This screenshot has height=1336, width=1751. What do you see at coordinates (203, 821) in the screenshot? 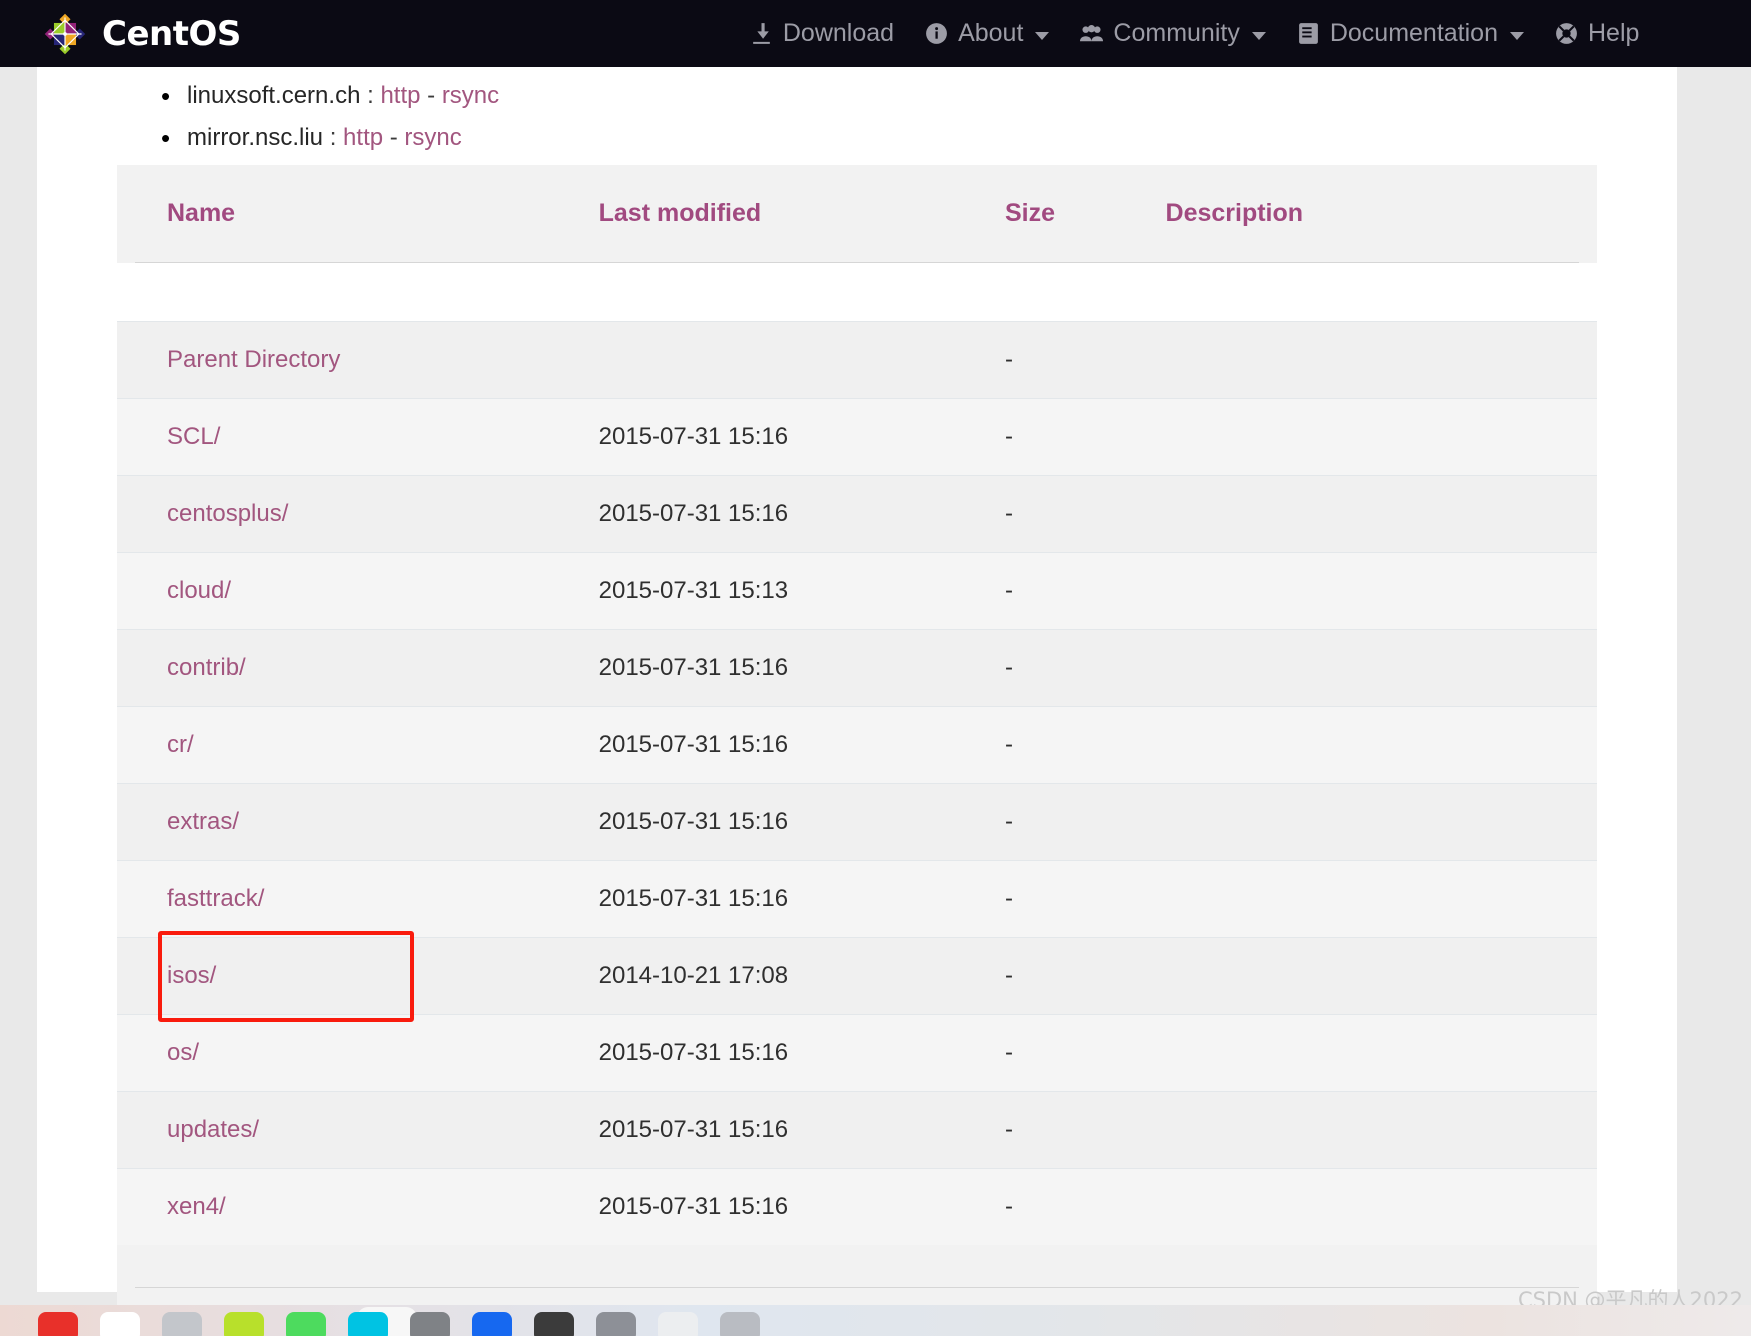
I see `file-link: extras/` at bounding box center [203, 821].